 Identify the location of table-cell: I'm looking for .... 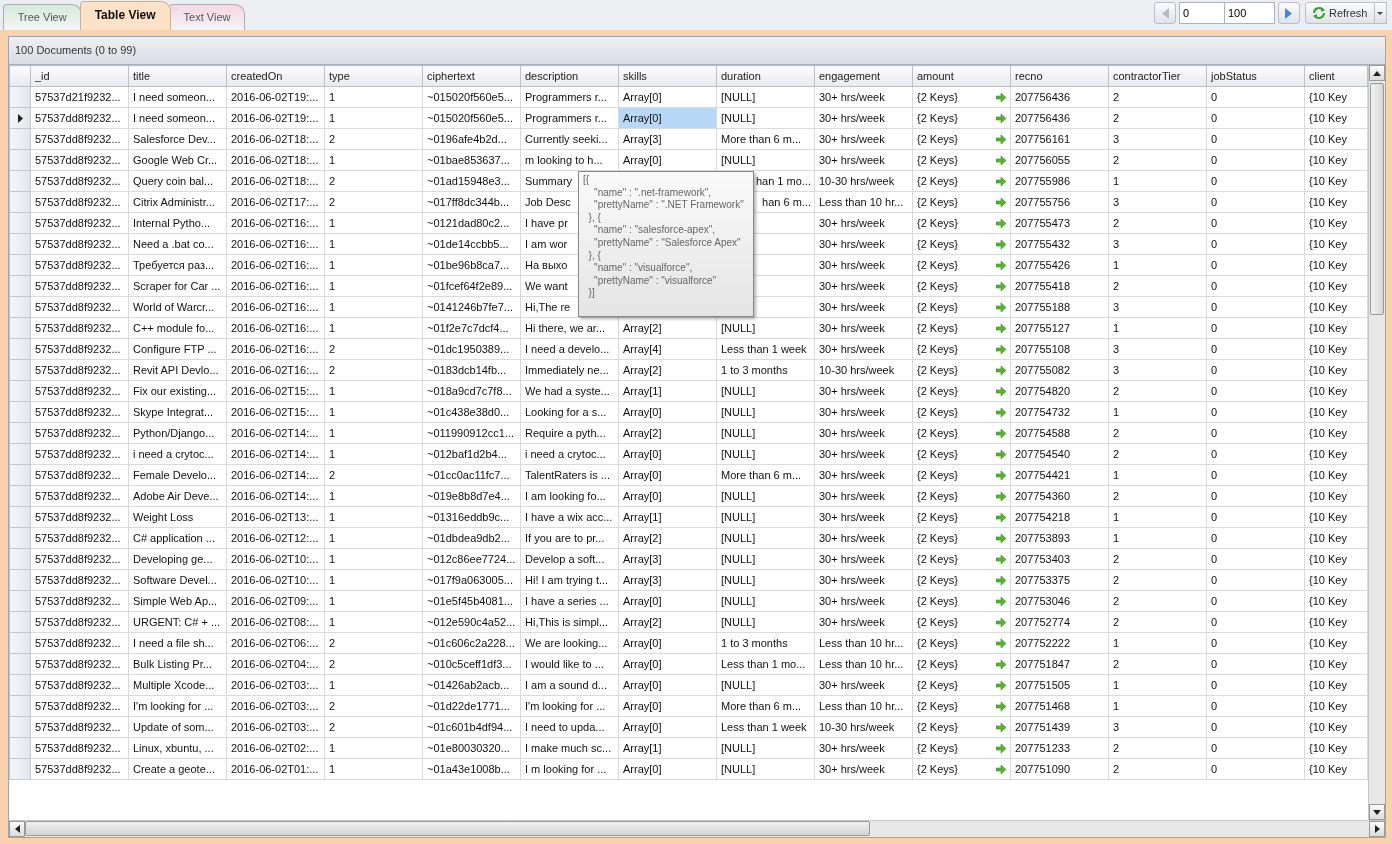
(569, 706).